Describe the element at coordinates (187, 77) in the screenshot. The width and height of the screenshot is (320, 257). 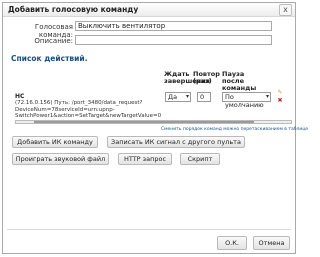
I see `column-wait: Ждать завершения` at that location.